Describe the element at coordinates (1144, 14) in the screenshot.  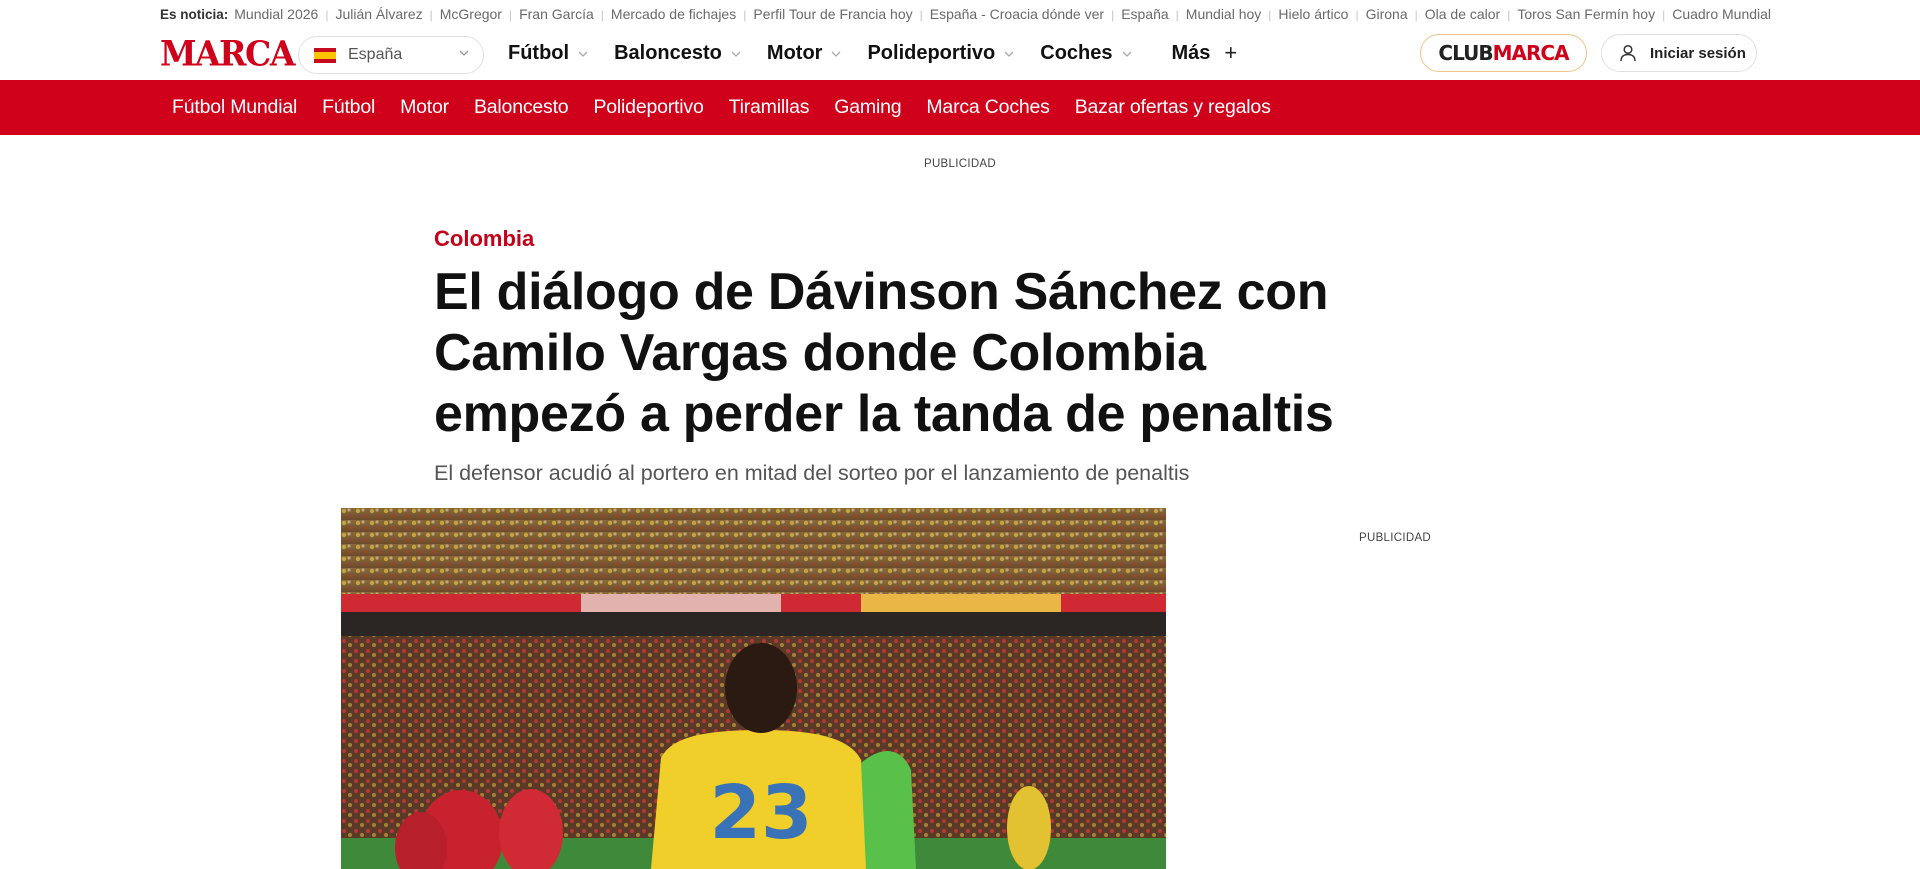
I see `trending-link: España` at that location.